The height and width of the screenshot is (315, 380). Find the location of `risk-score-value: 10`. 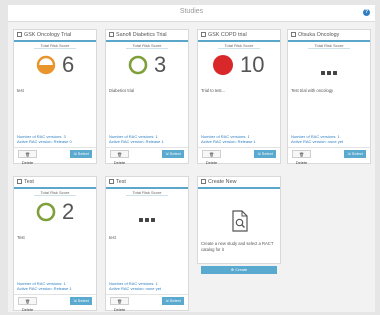

risk-score-value: 10 is located at coordinates (252, 64).